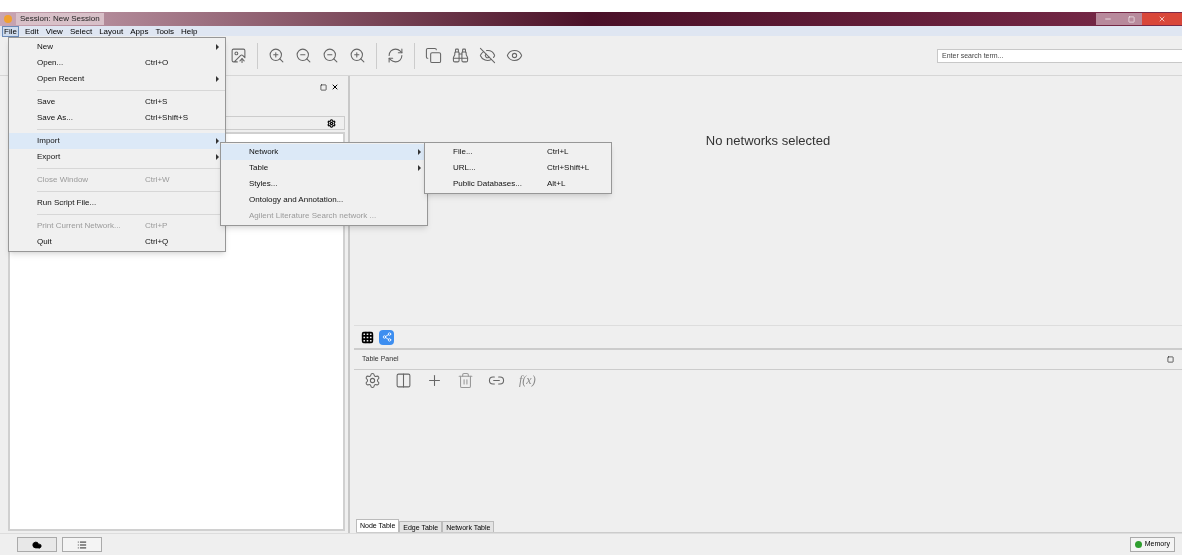 The height and width of the screenshot is (555, 1182). Describe the element at coordinates (117, 47) in the screenshot. I see `menu-item: New` at that location.